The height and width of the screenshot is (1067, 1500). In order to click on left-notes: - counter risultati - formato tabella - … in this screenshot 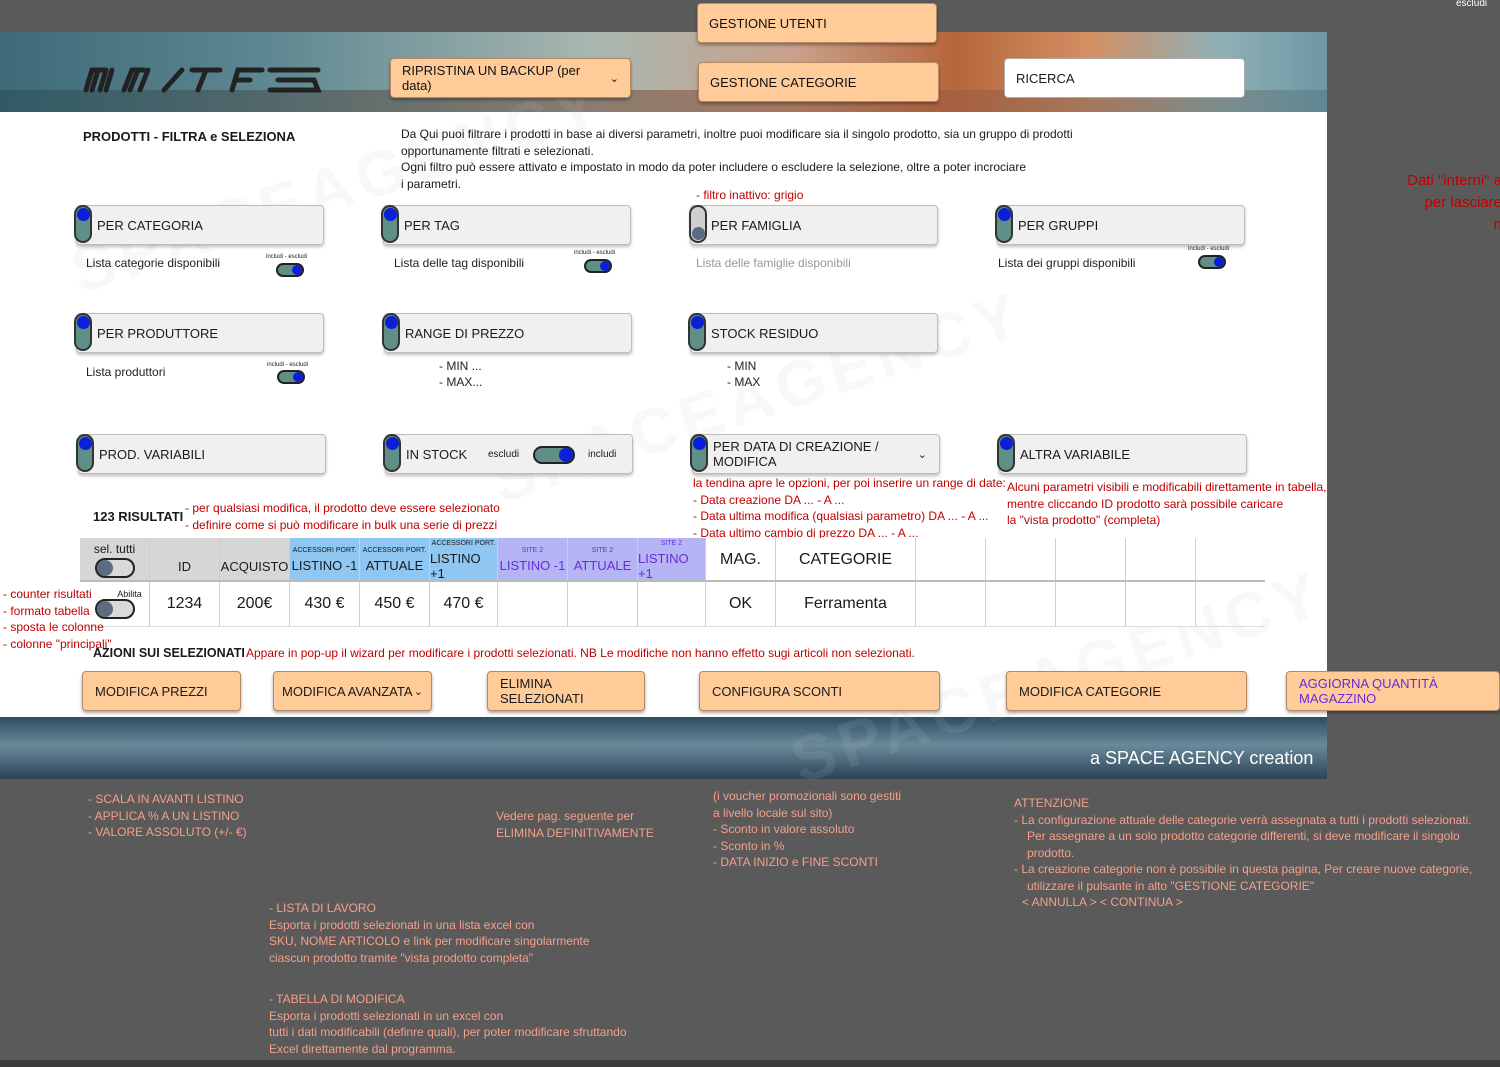, I will do `click(57, 619)`.